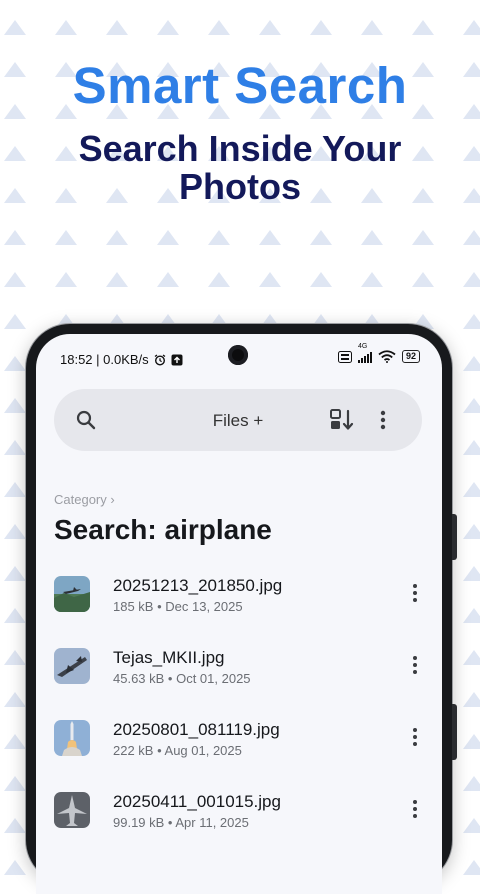 The image size is (480, 894). I want to click on app-title: Files +, so click(238, 420).